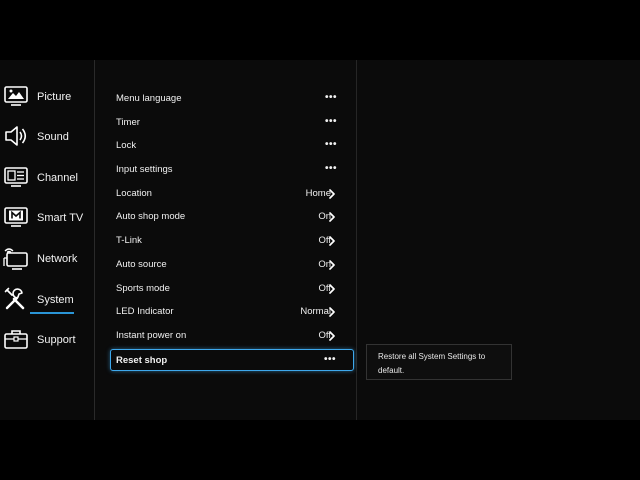 This screenshot has width=640, height=480. Describe the element at coordinates (232, 217) in the screenshot. I see `menu-item-auto-shop-mode: Auto shop mode On` at that location.